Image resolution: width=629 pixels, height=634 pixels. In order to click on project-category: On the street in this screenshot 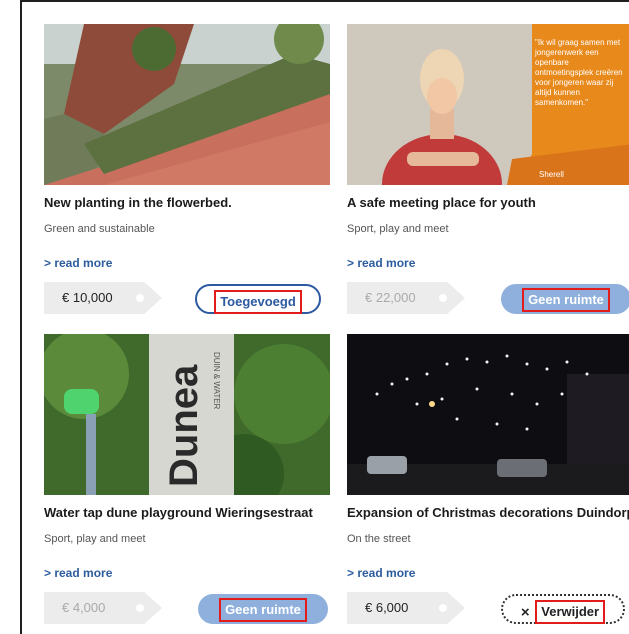, I will do `click(379, 539)`.